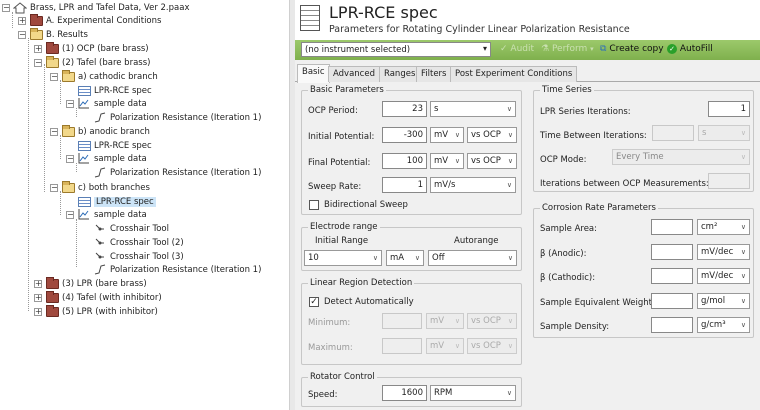 This screenshot has height=410, width=760. What do you see at coordinates (402, 346) in the screenshot?
I see `maximum-input` at bounding box center [402, 346].